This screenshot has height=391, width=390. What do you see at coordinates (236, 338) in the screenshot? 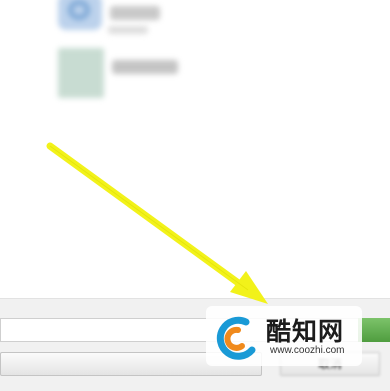
I see `coozhi-logo-icon` at bounding box center [236, 338].